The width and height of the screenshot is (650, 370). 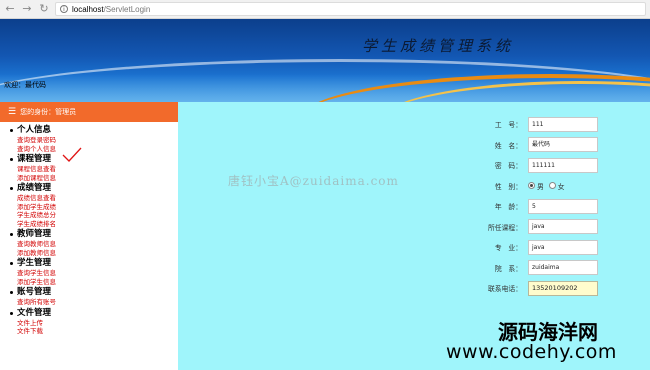 What do you see at coordinates (350, 9) in the screenshot?
I see `address-bar: i localhost/ServletLogin` at bounding box center [350, 9].